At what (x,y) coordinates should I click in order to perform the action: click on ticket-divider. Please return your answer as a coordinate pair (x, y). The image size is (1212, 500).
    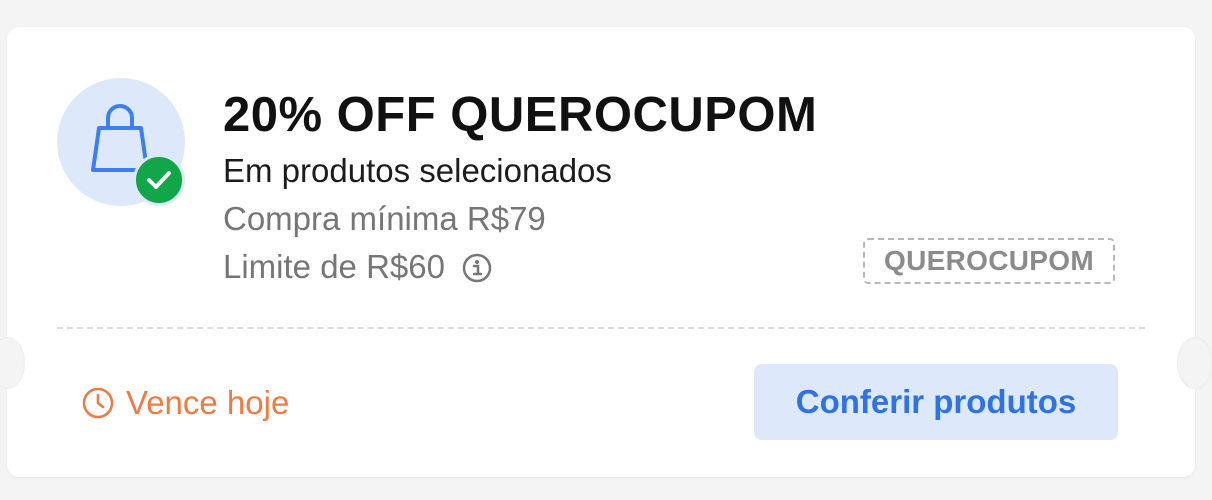
    Looking at the image, I should click on (601, 328).